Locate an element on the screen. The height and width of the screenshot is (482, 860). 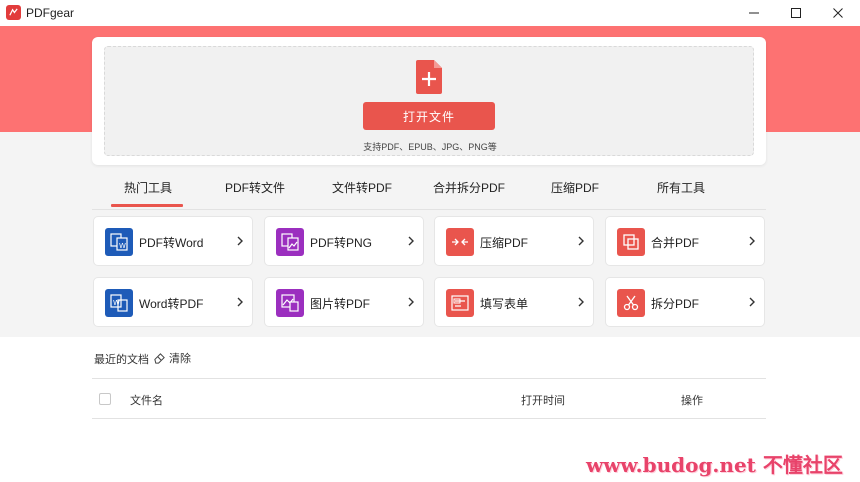
close-icon is located at coordinates (838, 13).